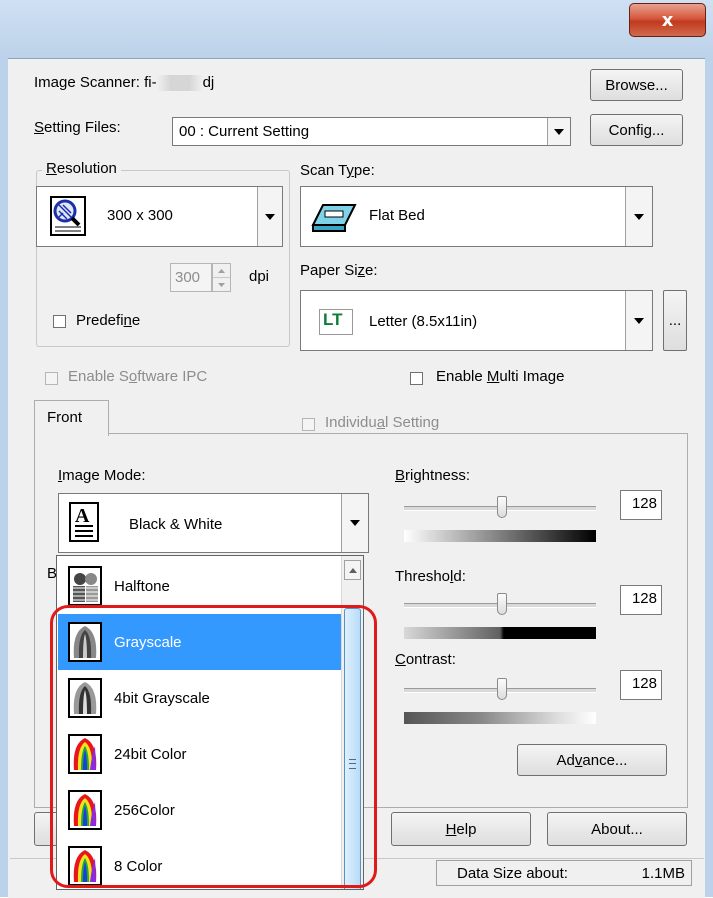 Image resolution: width=713 pixels, height=898 pixels. What do you see at coordinates (221, 277) in the screenshot?
I see `dpi-spinner` at bounding box center [221, 277].